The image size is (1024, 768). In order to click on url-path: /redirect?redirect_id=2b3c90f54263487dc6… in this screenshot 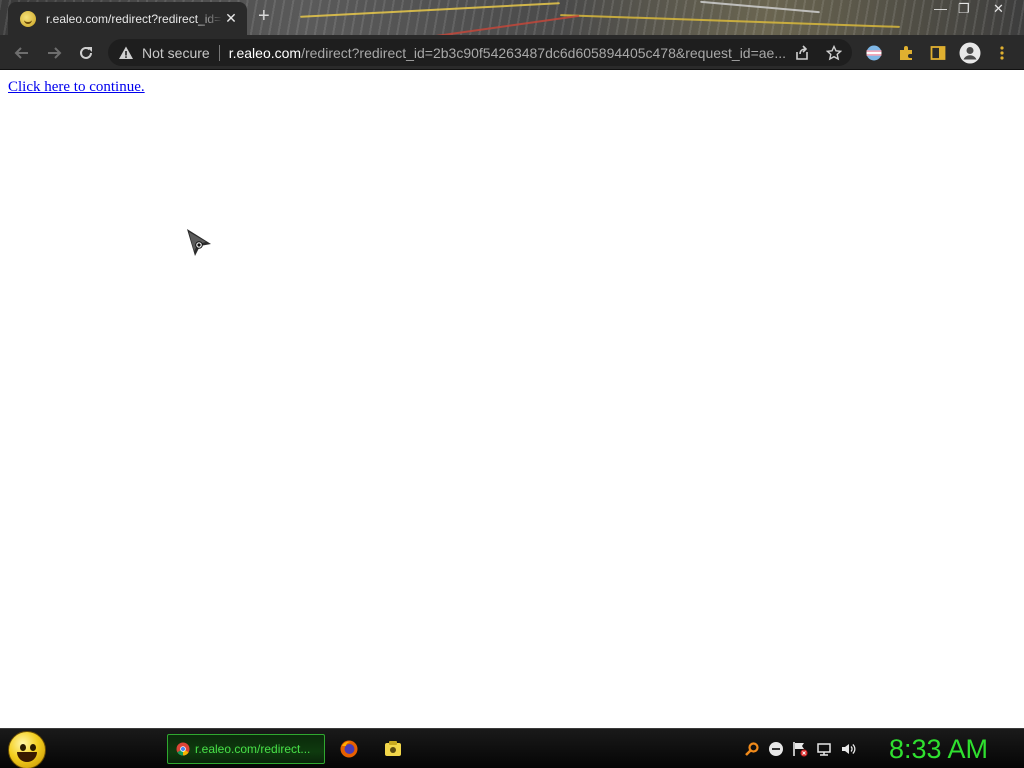, I will do `click(543, 52)`.